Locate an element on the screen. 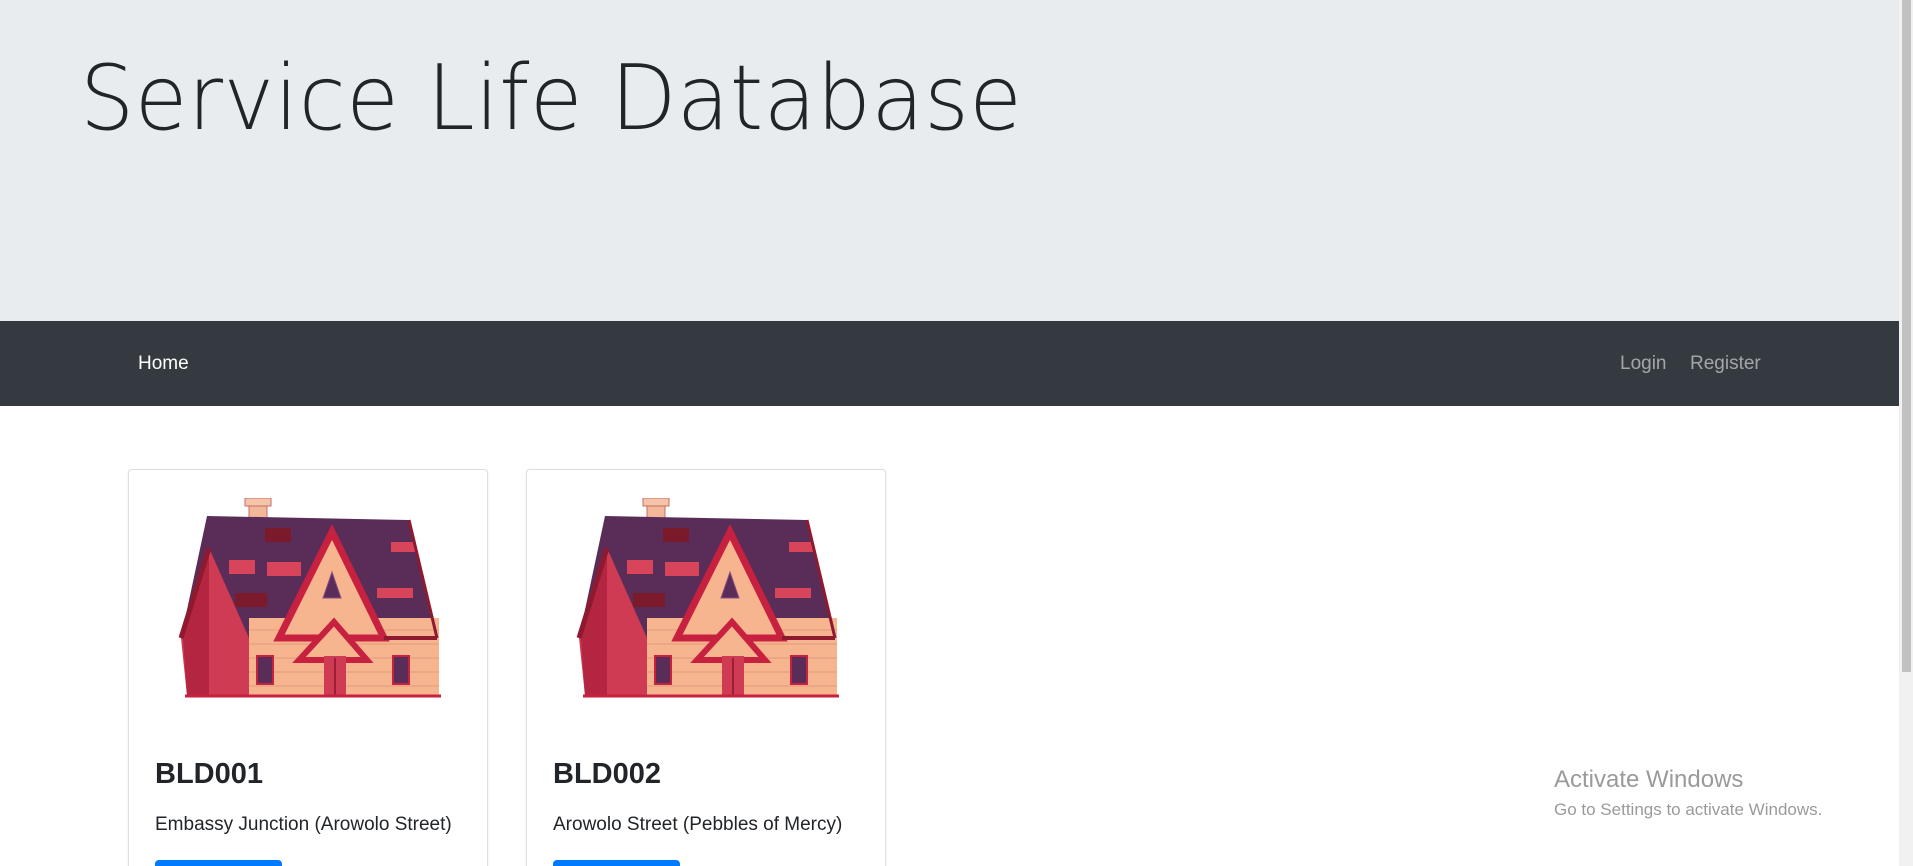  building-id: BLD001 is located at coordinates (209, 774).